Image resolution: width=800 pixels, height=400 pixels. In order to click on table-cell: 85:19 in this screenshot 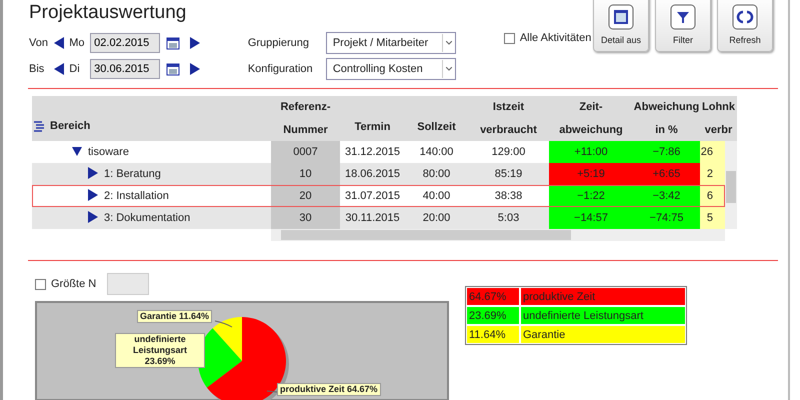, I will do `click(508, 174)`.